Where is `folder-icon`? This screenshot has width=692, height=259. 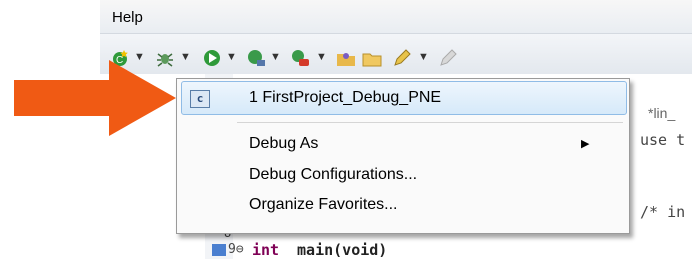 folder-icon is located at coordinates (372, 58).